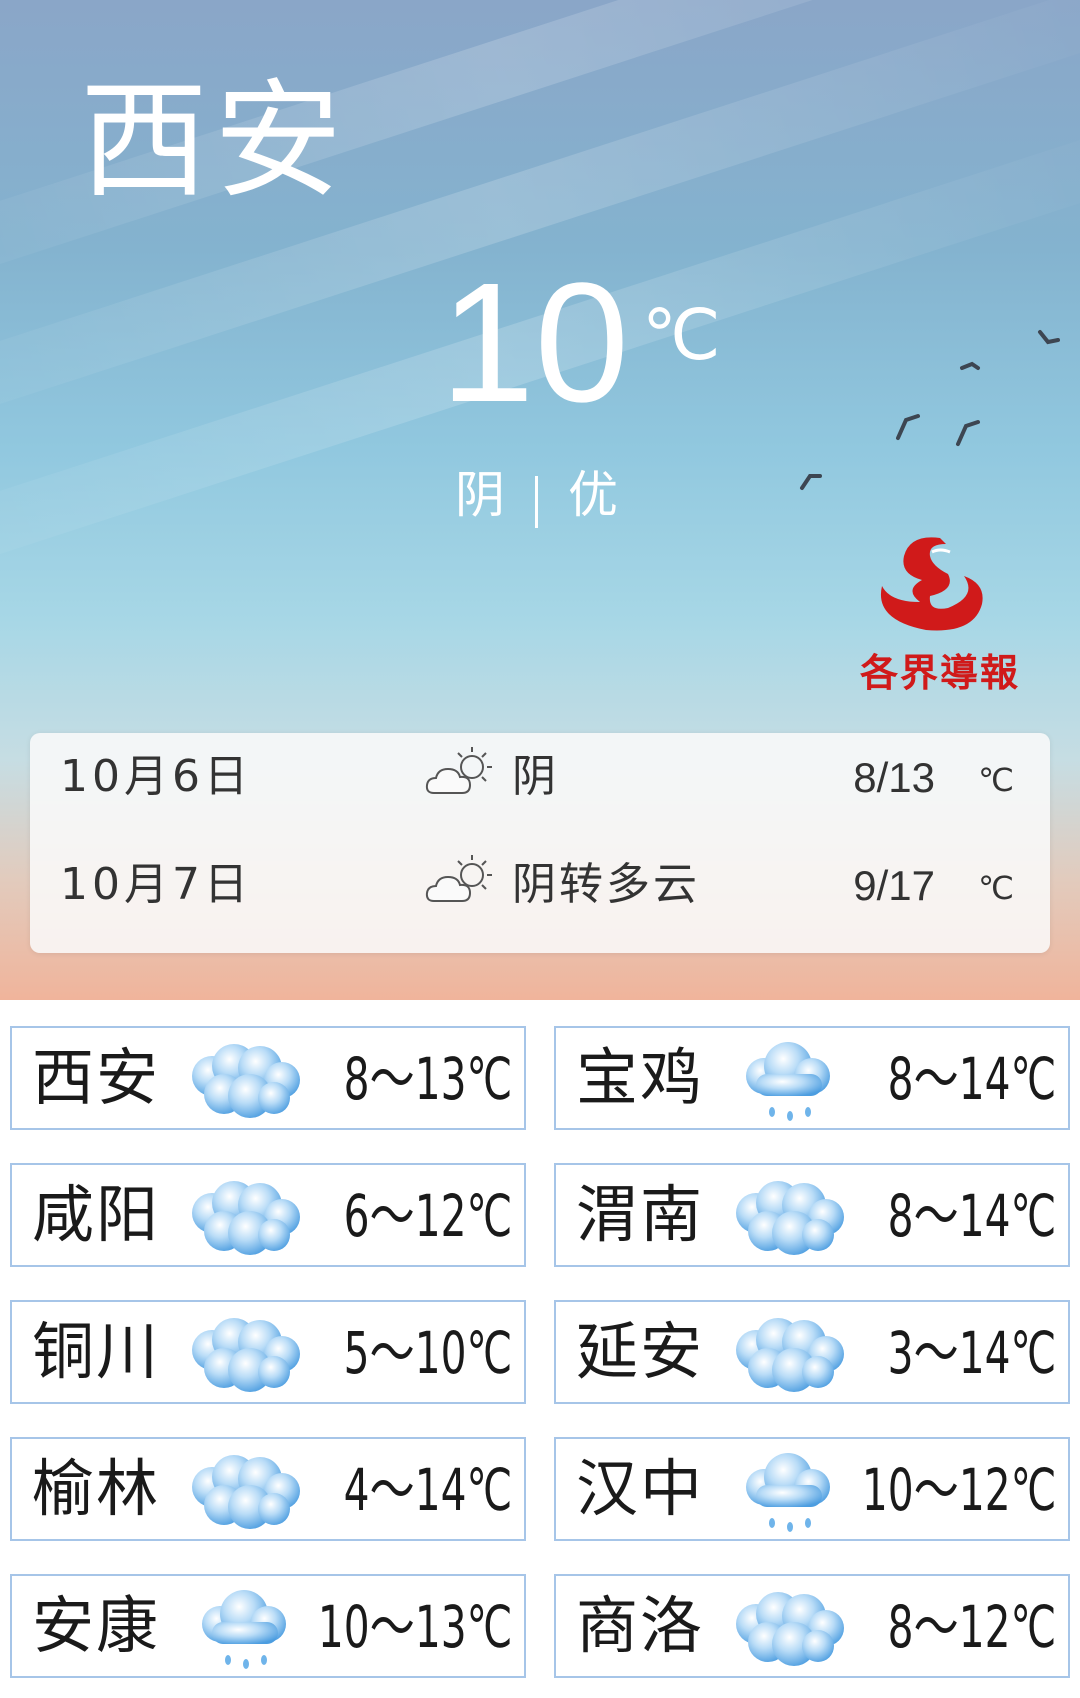 The width and height of the screenshot is (1080, 1698). What do you see at coordinates (535, 343) in the screenshot?
I see `current-temperature: 10` at bounding box center [535, 343].